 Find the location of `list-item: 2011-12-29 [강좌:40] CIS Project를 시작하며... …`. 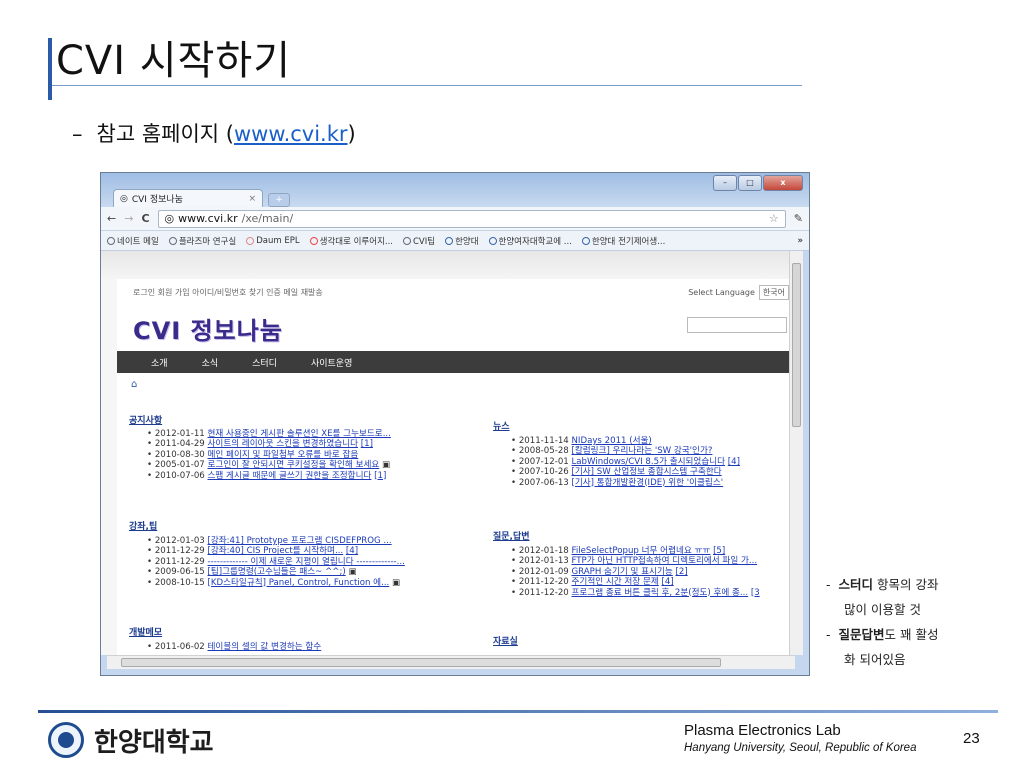

list-item: 2011-12-29 [강좌:40] CIS Project를 시작하며... … is located at coordinates (276, 551).